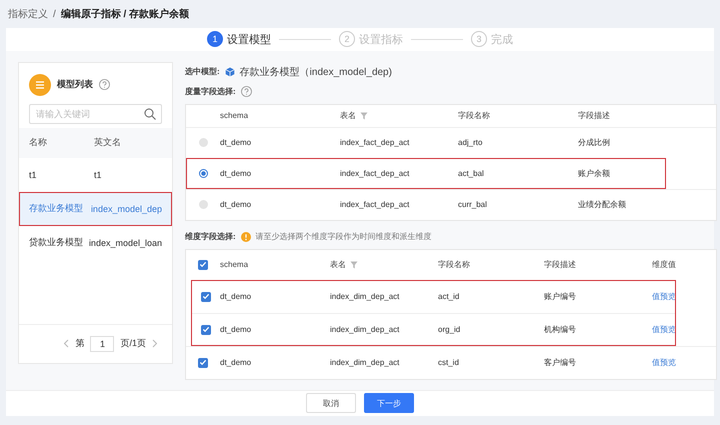  Describe the element at coordinates (203, 173) in the screenshot. I see `radio-button` at that location.